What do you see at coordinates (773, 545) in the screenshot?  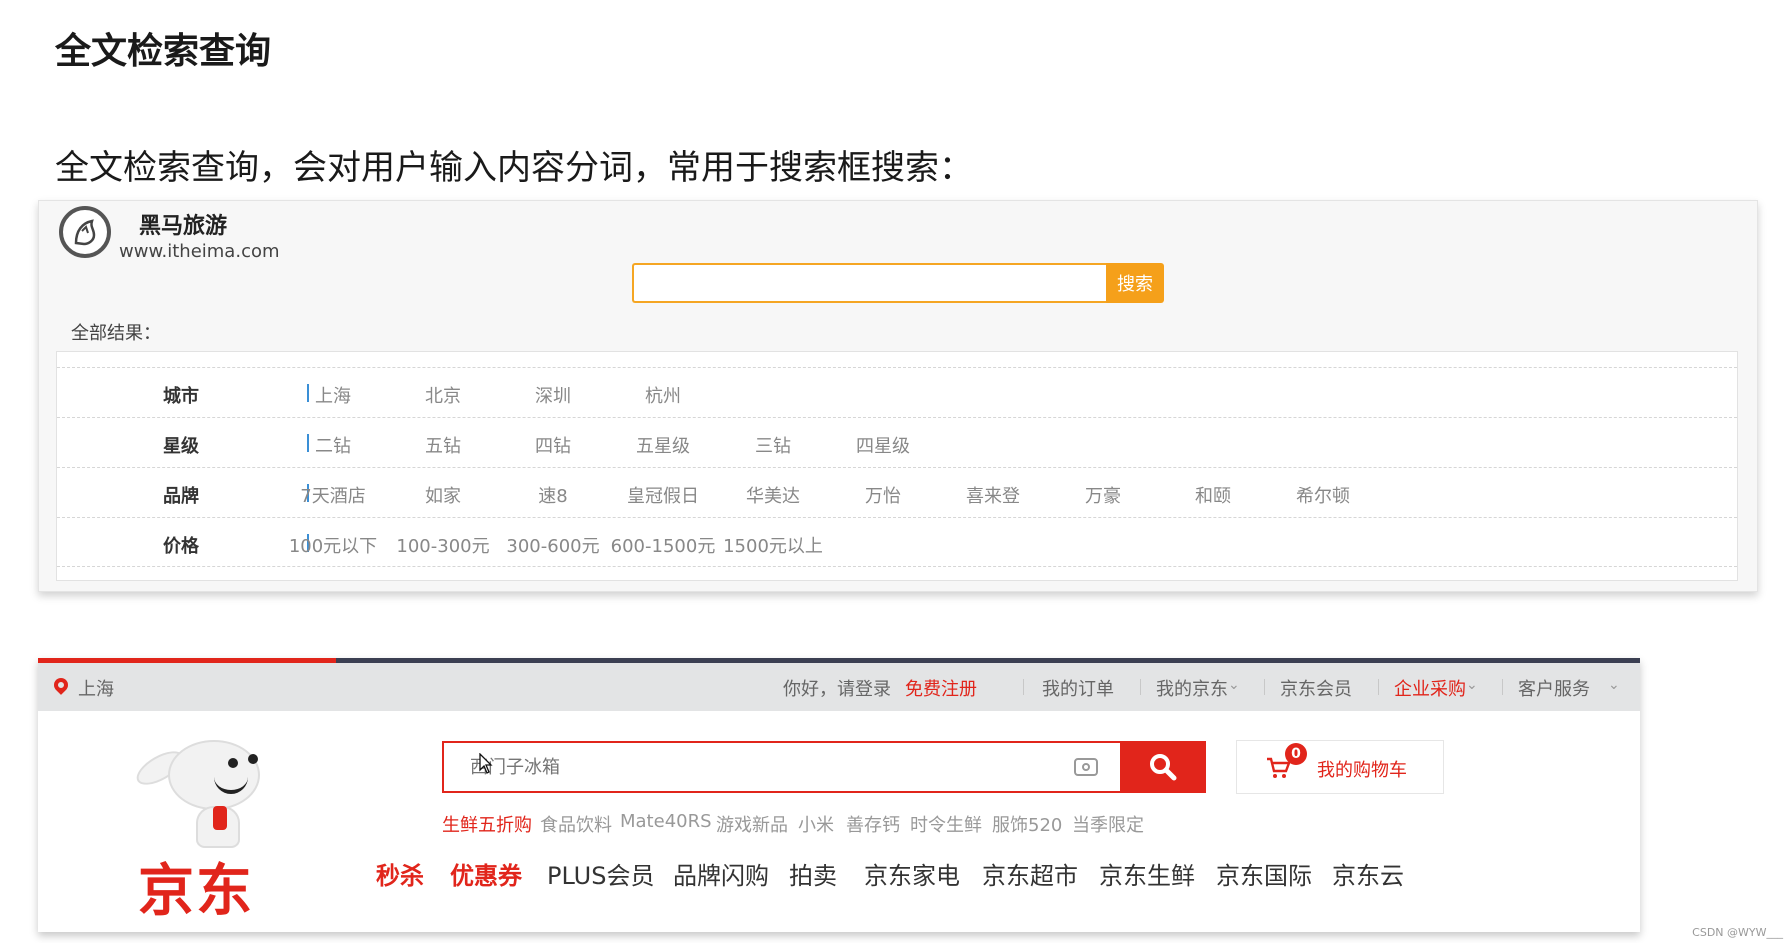 I see `filter-option: 1500元以上` at bounding box center [773, 545].